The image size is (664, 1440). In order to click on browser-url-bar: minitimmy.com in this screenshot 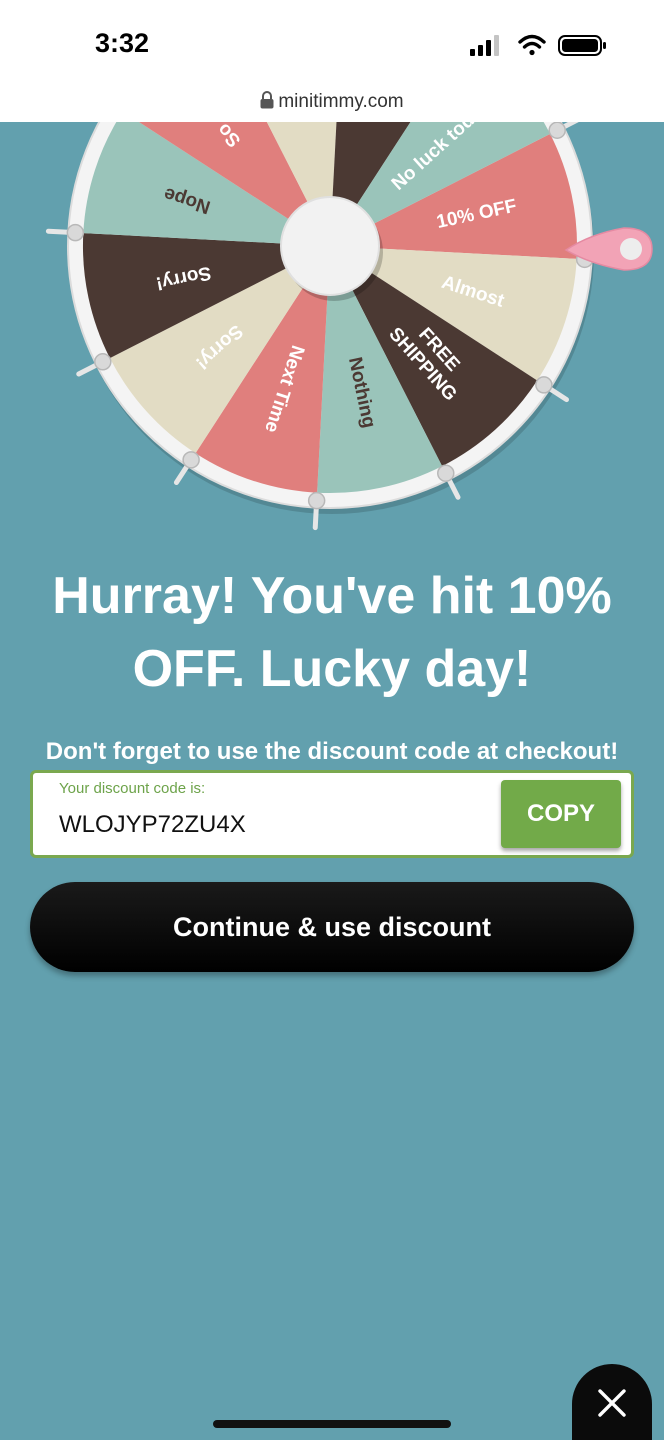, I will do `click(332, 105)`.